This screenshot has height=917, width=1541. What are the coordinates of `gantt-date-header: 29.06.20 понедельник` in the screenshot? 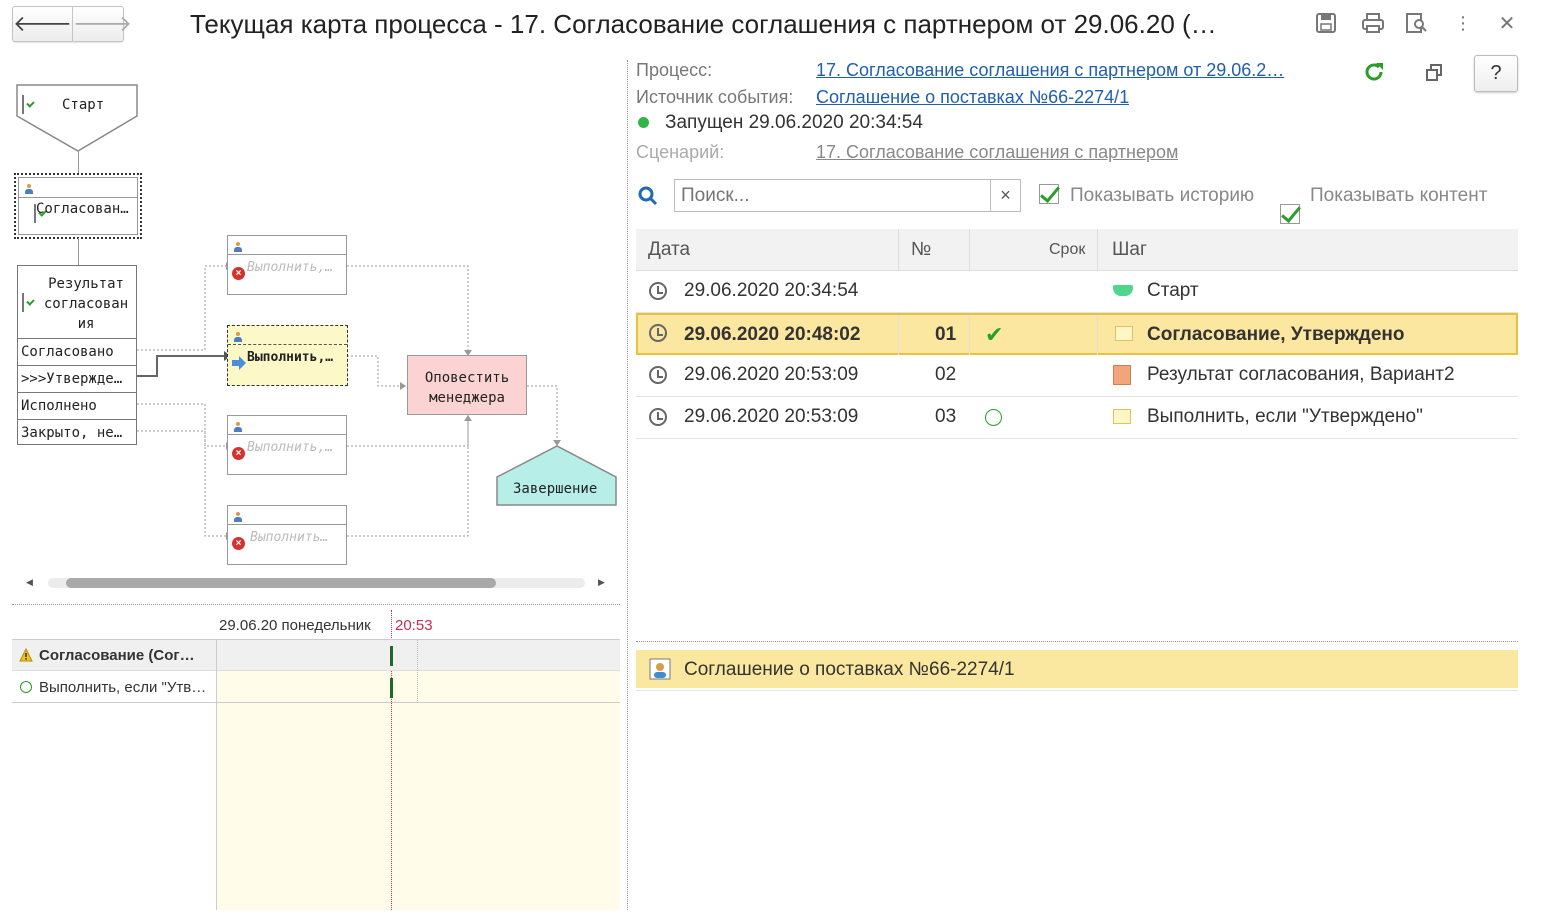 It's located at (295, 625).